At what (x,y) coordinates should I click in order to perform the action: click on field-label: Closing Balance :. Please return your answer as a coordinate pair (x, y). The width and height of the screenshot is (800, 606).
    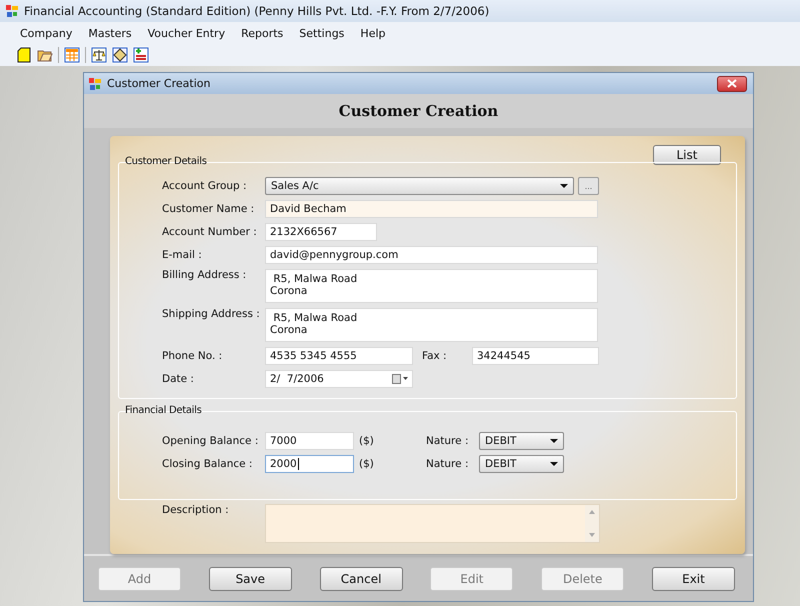
    Looking at the image, I should click on (208, 464).